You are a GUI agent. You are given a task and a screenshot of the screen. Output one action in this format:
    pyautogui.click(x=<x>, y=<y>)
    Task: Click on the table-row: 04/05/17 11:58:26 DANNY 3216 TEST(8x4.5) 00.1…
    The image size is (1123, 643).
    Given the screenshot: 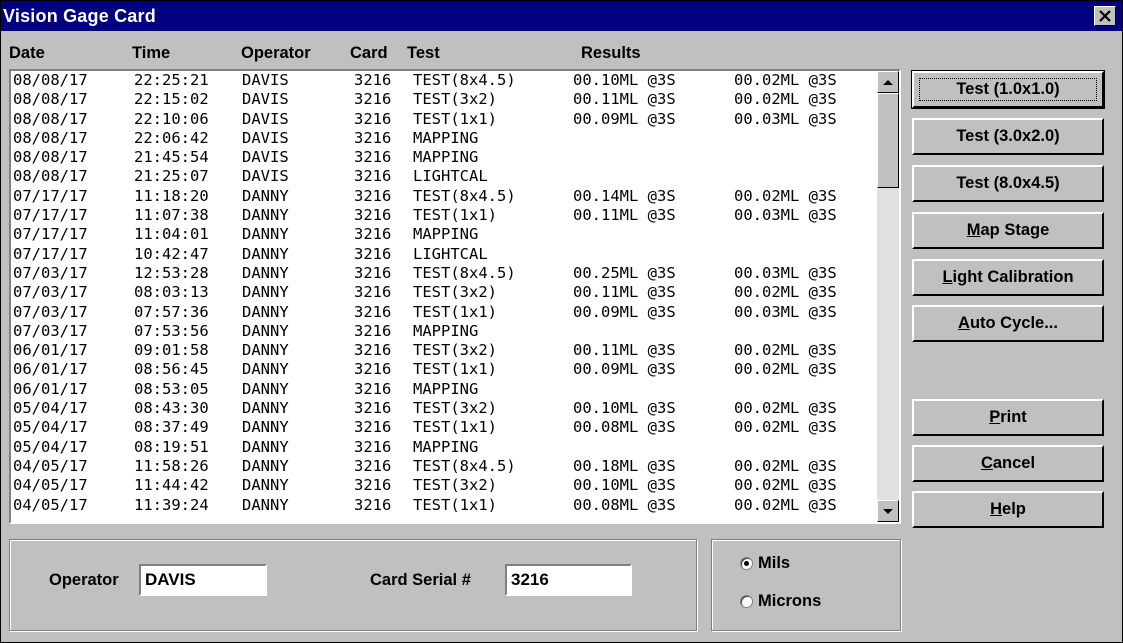 What is the action you would take?
    pyautogui.click(x=444, y=466)
    